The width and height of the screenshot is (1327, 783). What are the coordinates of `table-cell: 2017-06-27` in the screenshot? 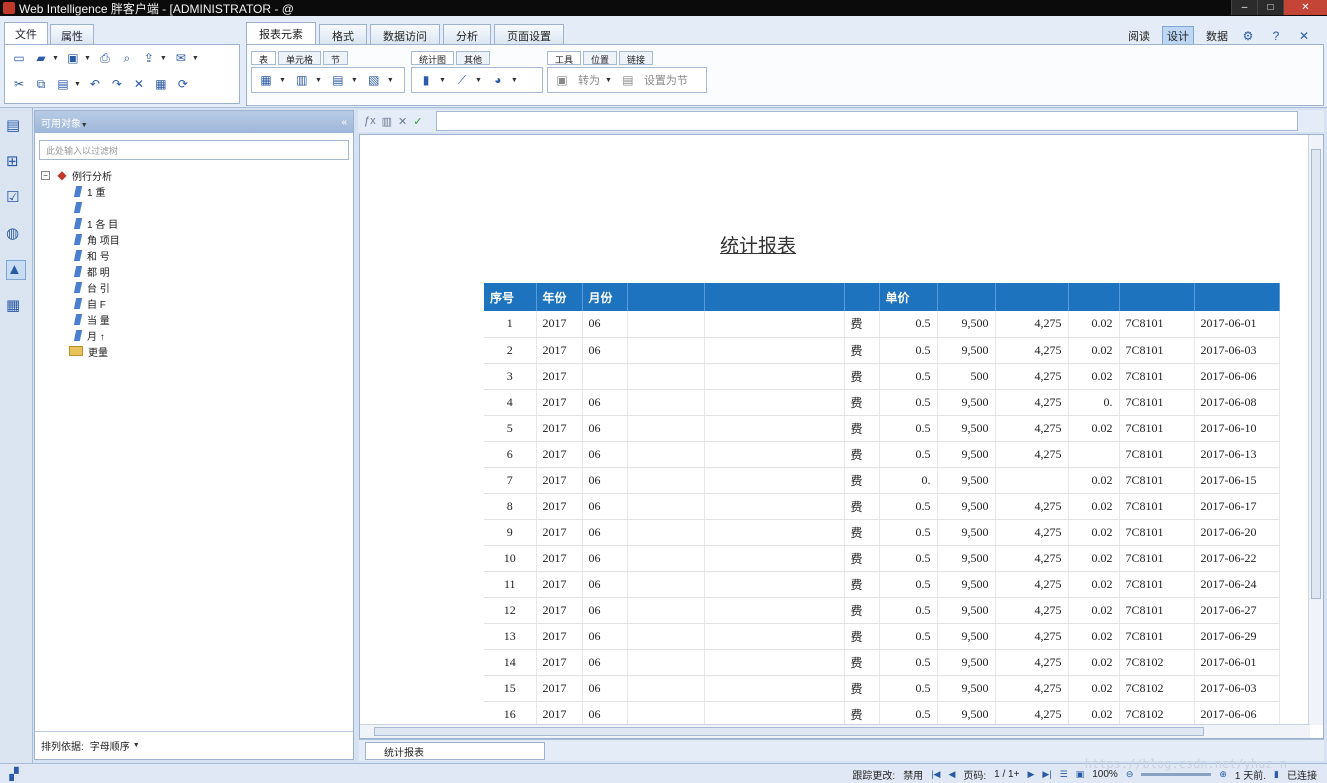 It's located at (1237, 610).